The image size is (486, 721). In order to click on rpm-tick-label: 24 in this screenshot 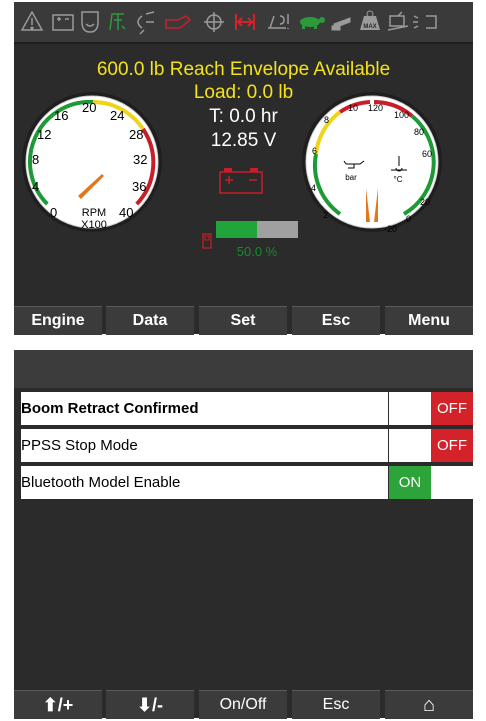, I will do `click(117, 115)`.